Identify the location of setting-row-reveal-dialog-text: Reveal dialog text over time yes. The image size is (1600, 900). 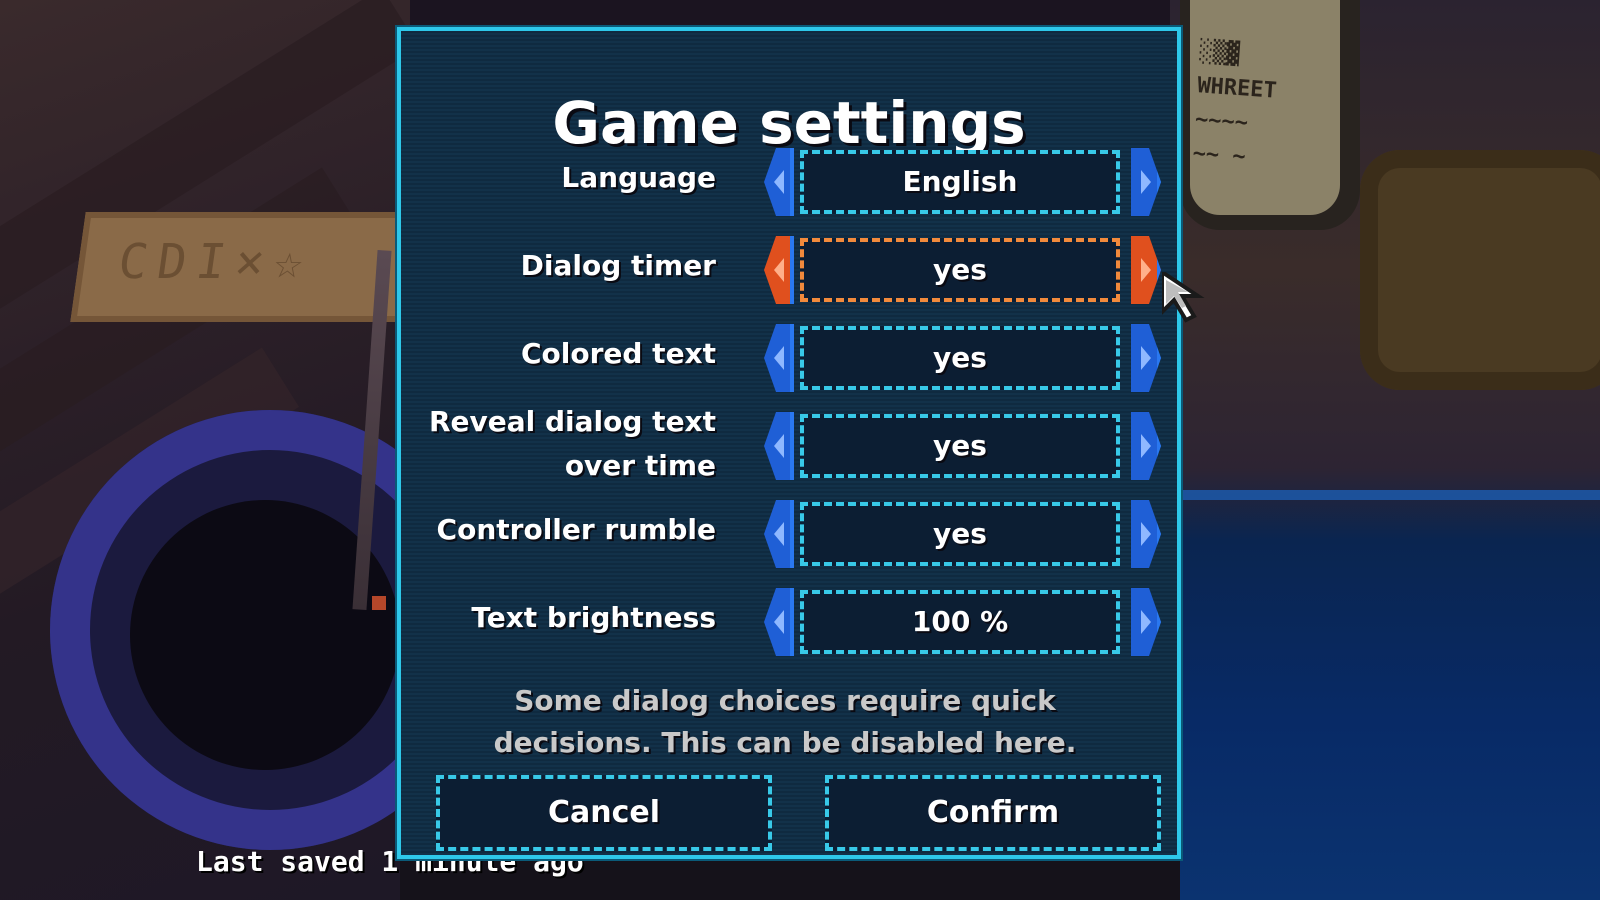
(800, 443).